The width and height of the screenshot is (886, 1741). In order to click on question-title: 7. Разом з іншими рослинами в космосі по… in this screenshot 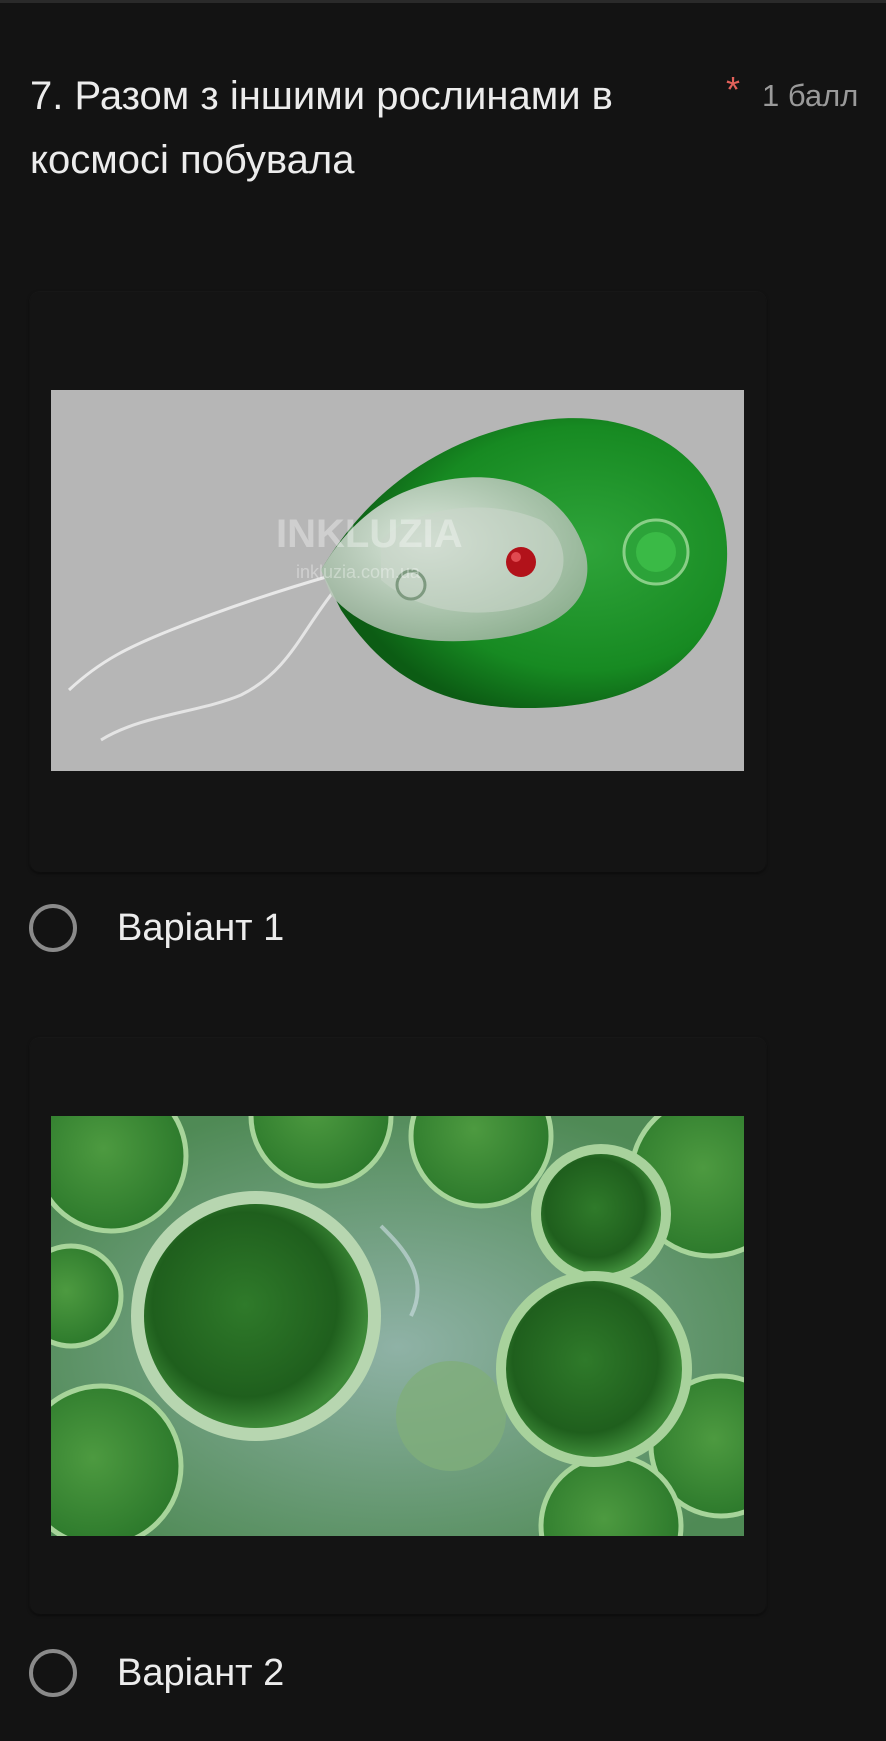, I will do `click(321, 128)`.